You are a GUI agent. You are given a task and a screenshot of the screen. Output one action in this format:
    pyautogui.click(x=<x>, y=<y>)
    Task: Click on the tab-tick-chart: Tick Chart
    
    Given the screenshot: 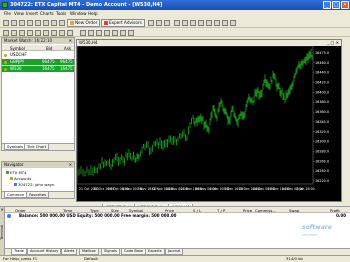 What is the action you would take?
    pyautogui.click(x=37, y=147)
    